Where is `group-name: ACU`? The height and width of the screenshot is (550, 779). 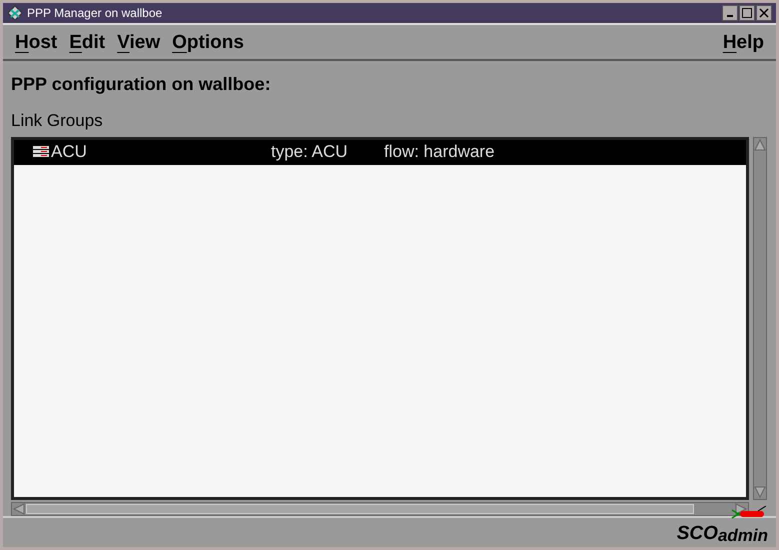
group-name: ACU is located at coordinates (69, 152).